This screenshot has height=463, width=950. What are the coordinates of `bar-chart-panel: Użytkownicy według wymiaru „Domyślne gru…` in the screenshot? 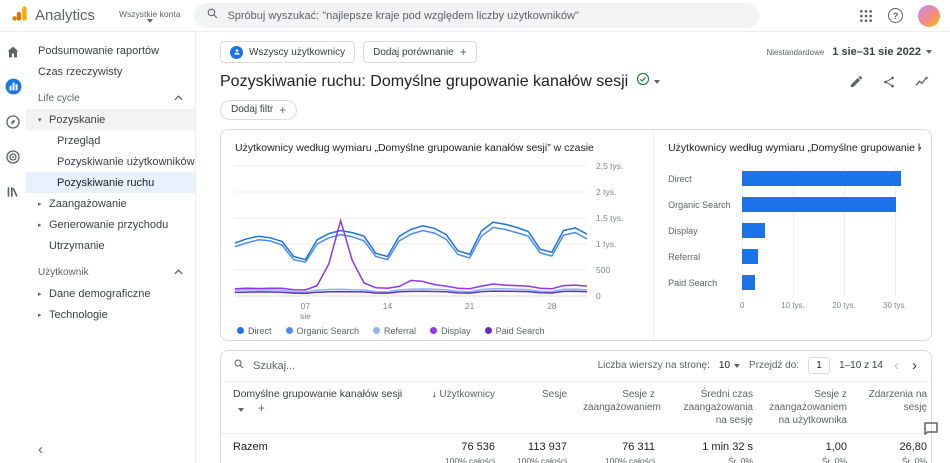 It's located at (792, 235).